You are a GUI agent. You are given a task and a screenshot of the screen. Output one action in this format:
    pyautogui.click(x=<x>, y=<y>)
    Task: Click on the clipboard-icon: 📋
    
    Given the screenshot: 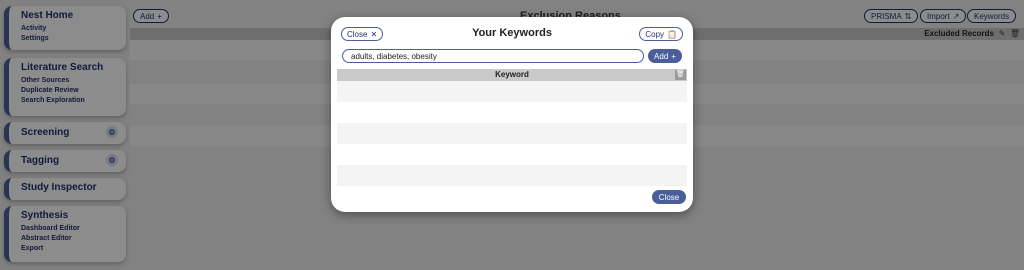 What is the action you would take?
    pyautogui.click(x=672, y=34)
    